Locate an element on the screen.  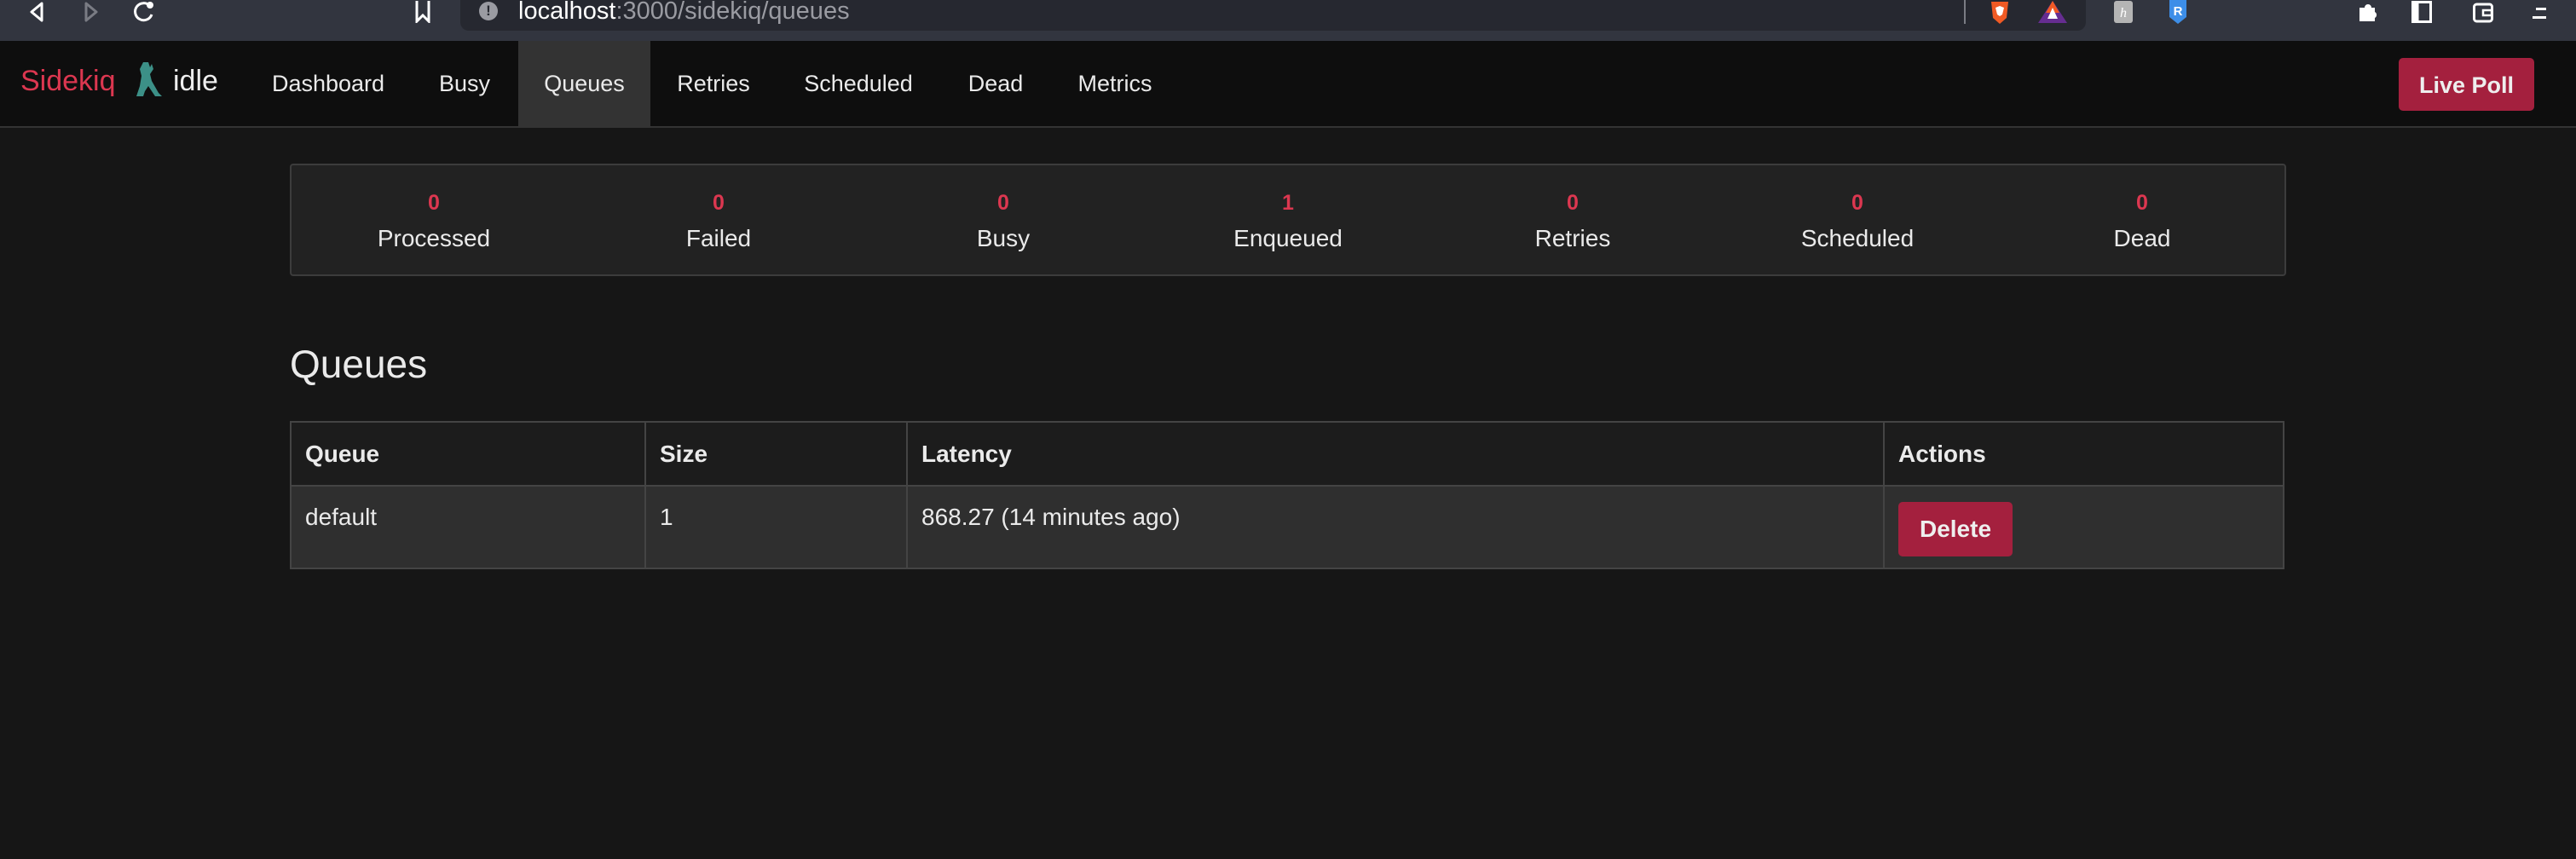
stat-label: Failed is located at coordinates (718, 238).